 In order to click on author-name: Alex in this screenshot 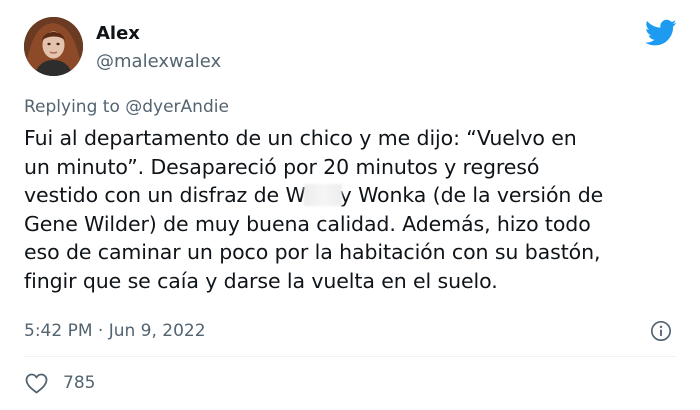, I will do `click(118, 34)`.